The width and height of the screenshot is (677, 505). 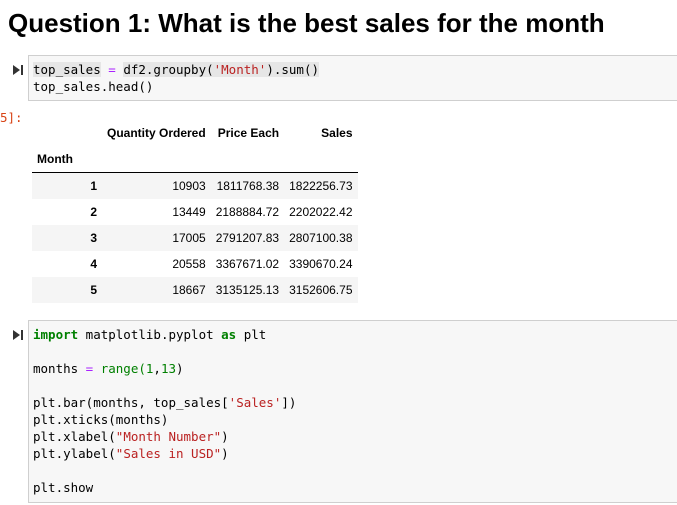 What do you see at coordinates (251, 334) in the screenshot?
I see `code-token: plt` at bounding box center [251, 334].